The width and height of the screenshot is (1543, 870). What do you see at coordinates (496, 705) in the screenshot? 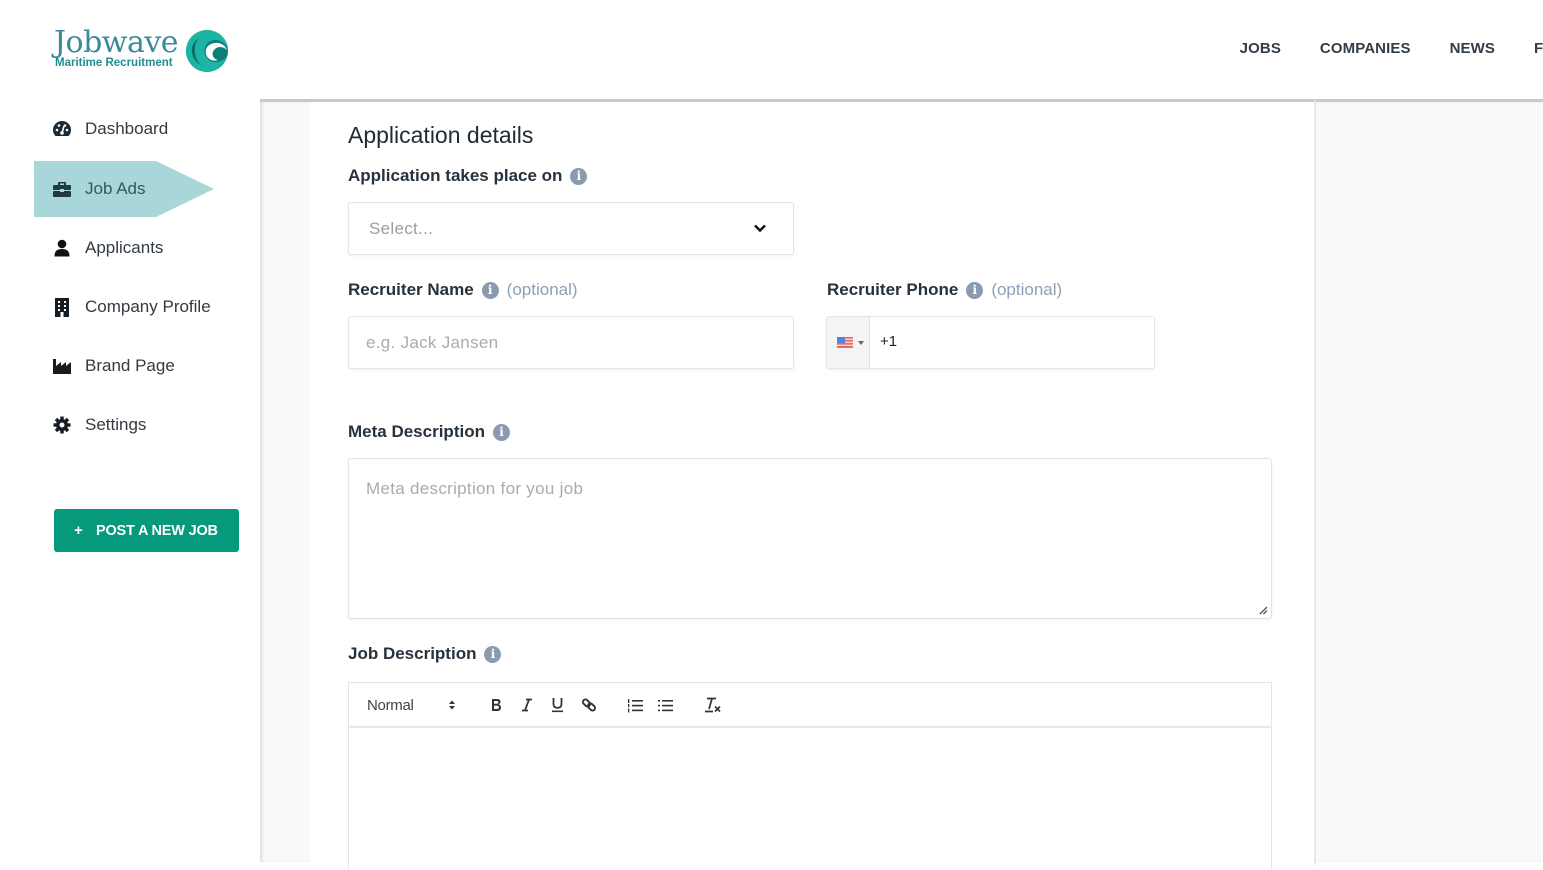
I see `bold-icon` at bounding box center [496, 705].